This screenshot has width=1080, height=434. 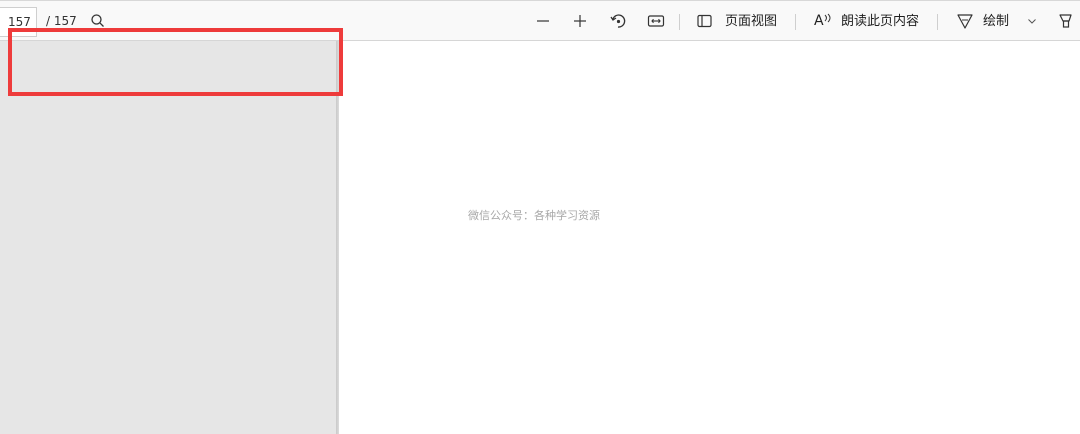 I want to click on page-view-icon, so click(x=705, y=21).